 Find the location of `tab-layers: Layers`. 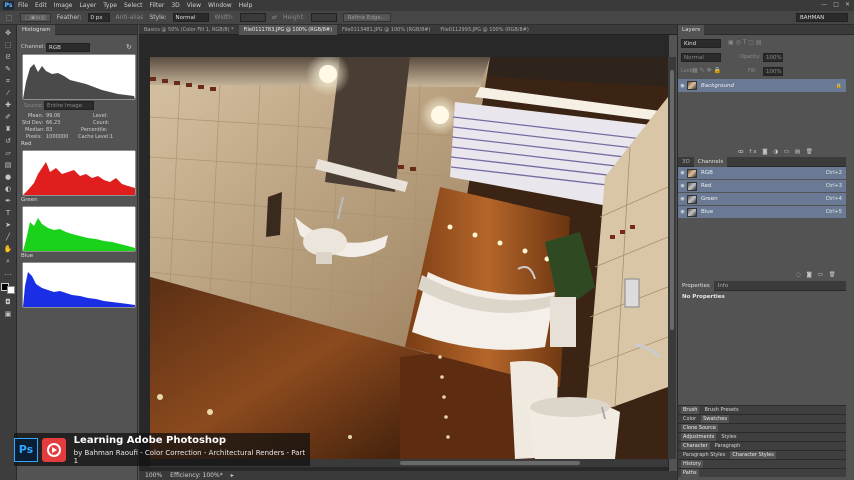

tab-layers: Layers is located at coordinates (691, 29).